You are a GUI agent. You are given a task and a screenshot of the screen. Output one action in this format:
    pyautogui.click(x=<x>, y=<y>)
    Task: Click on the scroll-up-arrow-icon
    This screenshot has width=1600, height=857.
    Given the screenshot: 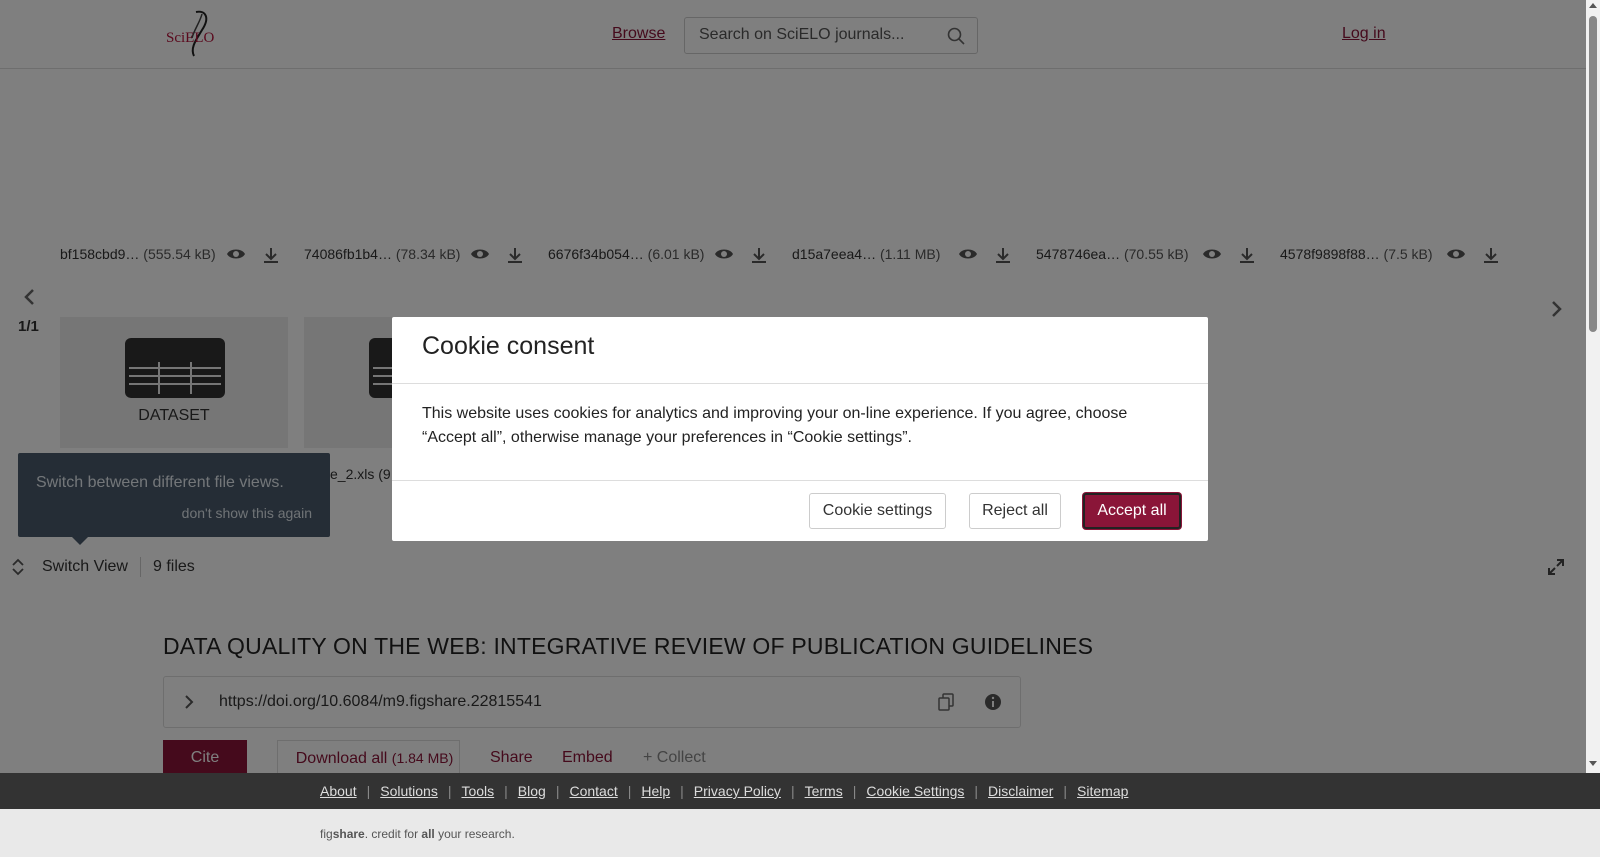 What is the action you would take?
    pyautogui.click(x=1593, y=5)
    